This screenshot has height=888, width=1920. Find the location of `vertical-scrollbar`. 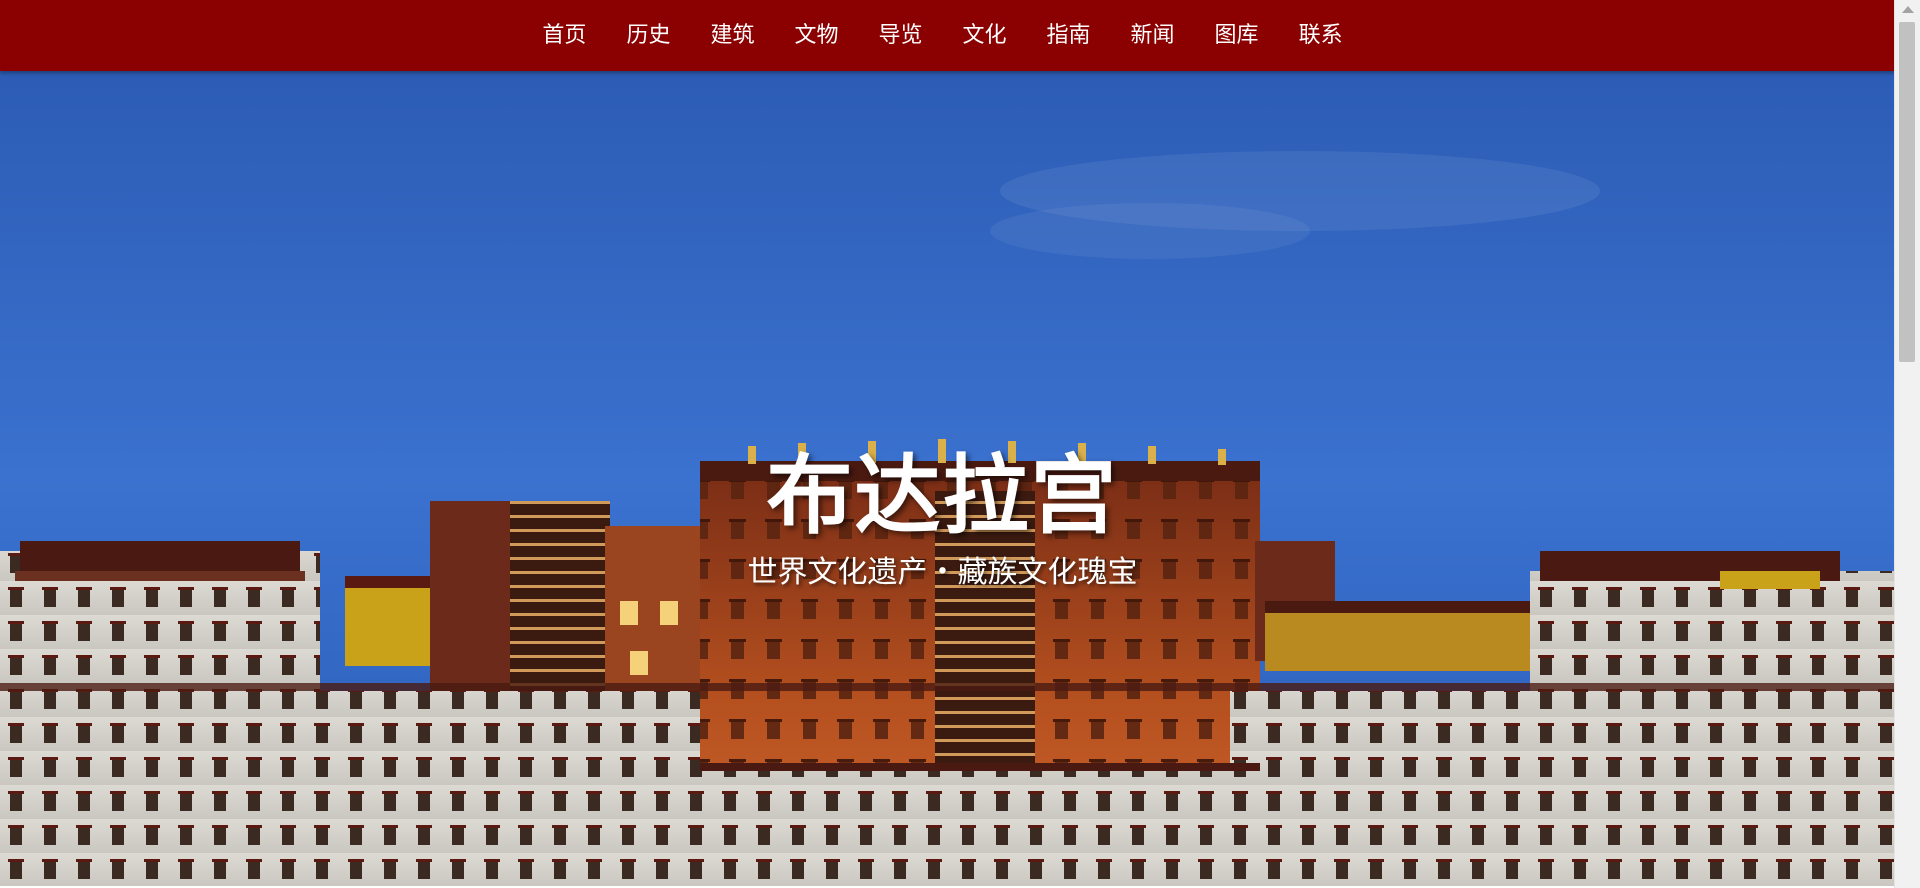

vertical-scrollbar is located at coordinates (1907, 444).